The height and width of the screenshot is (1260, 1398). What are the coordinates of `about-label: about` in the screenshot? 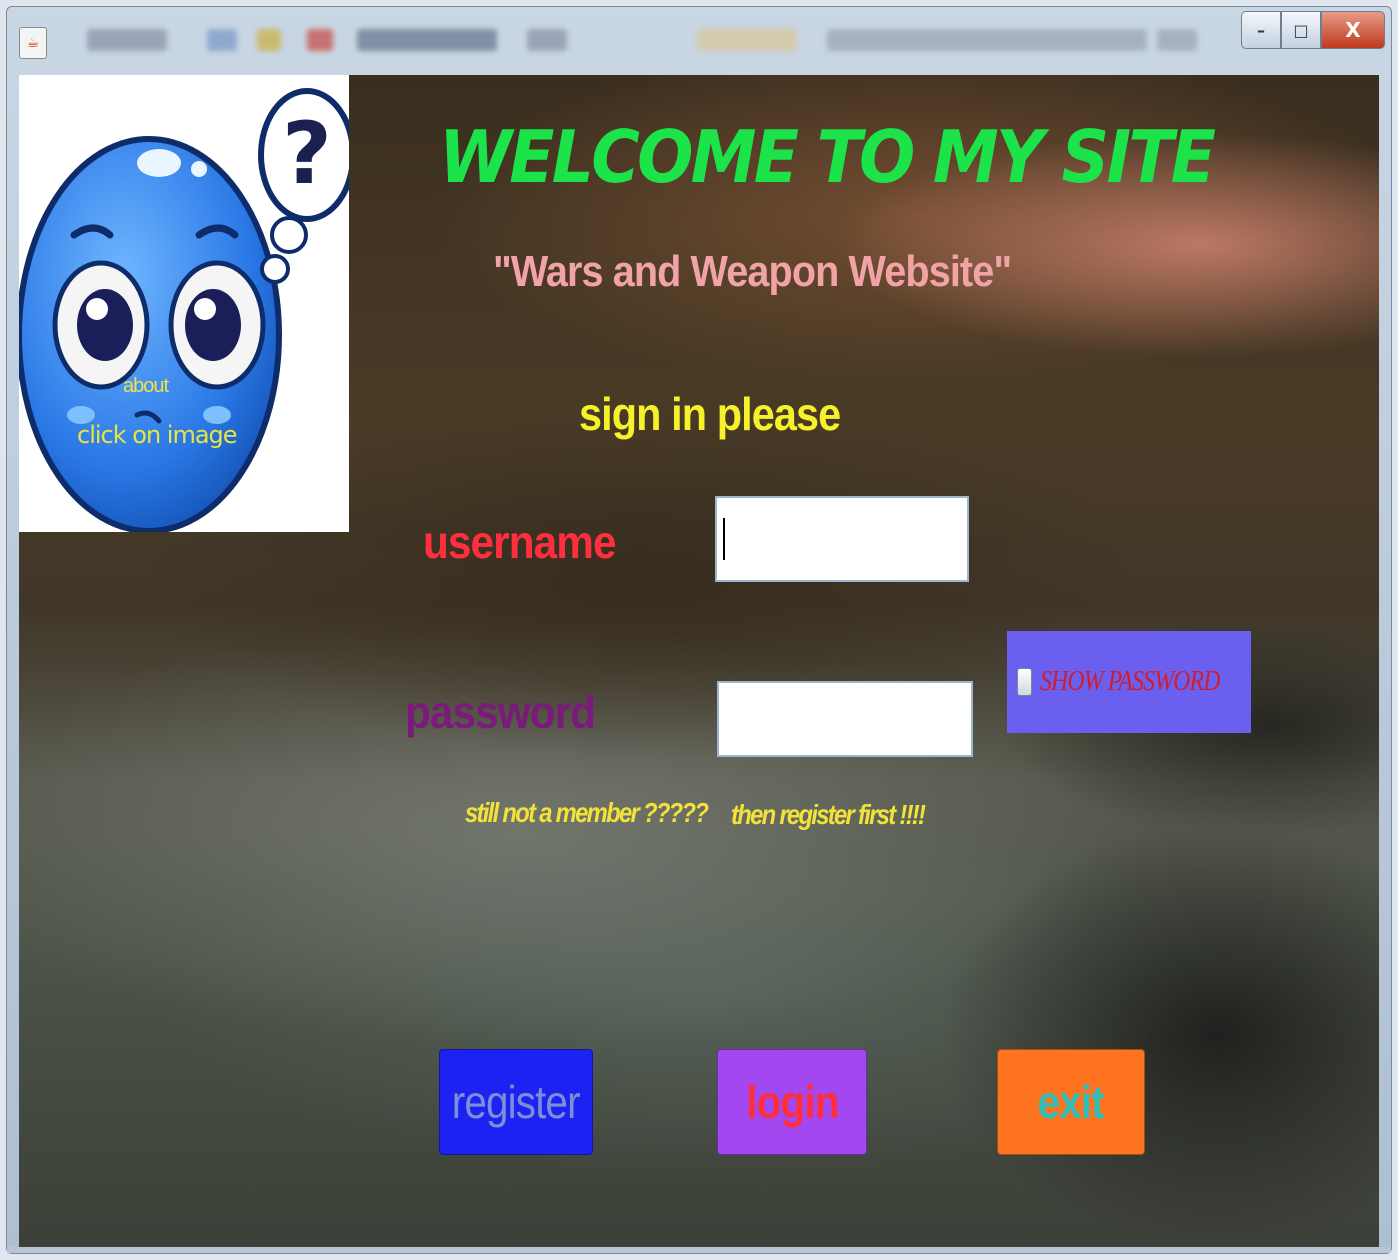 It's located at (146, 386).